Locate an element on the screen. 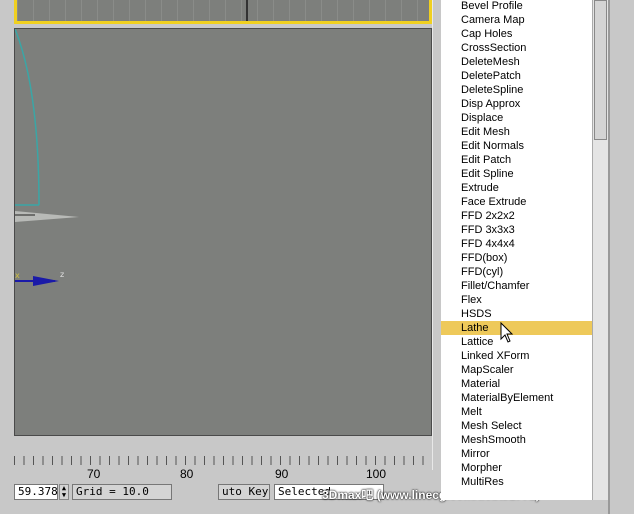  viewport-canvas: x z is located at coordinates (47, 157).